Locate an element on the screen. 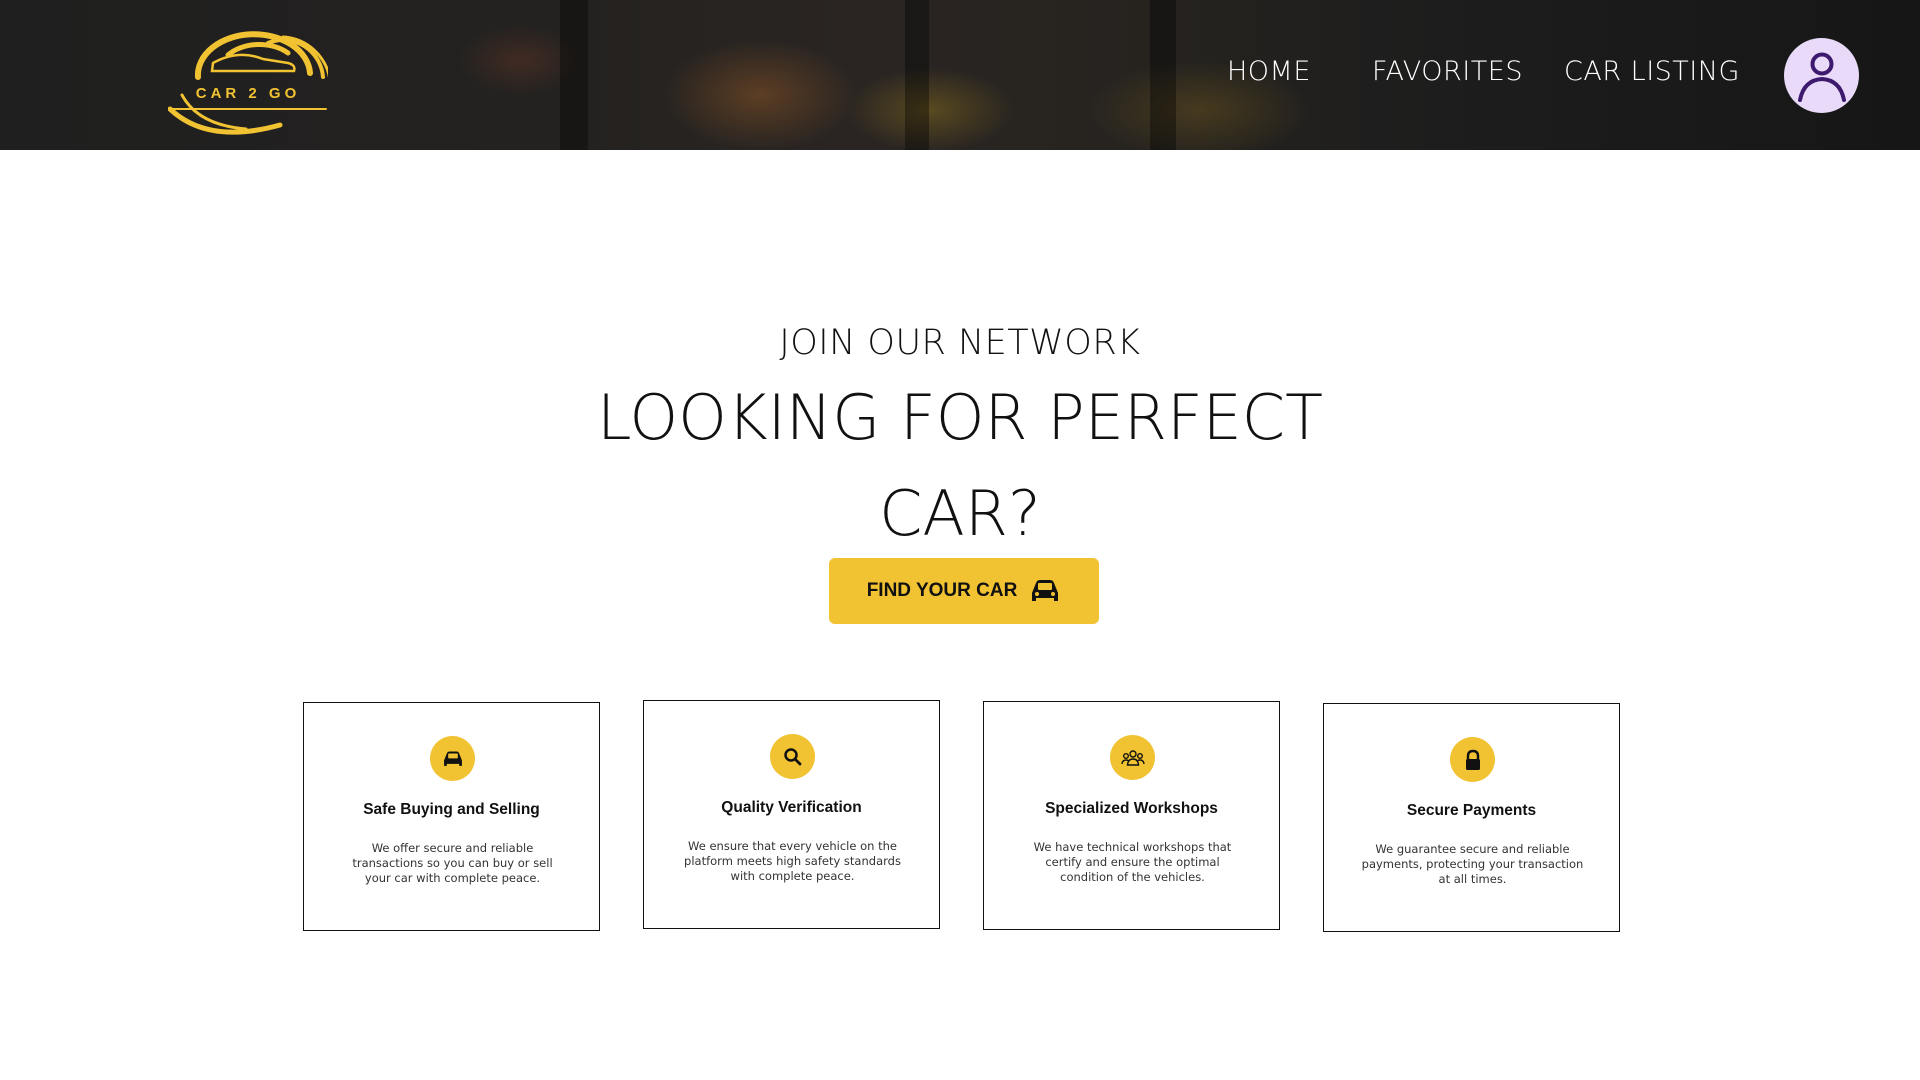 The height and width of the screenshot is (1080, 1920). car2go-logo: CAR 2 GO is located at coordinates (249, 80).